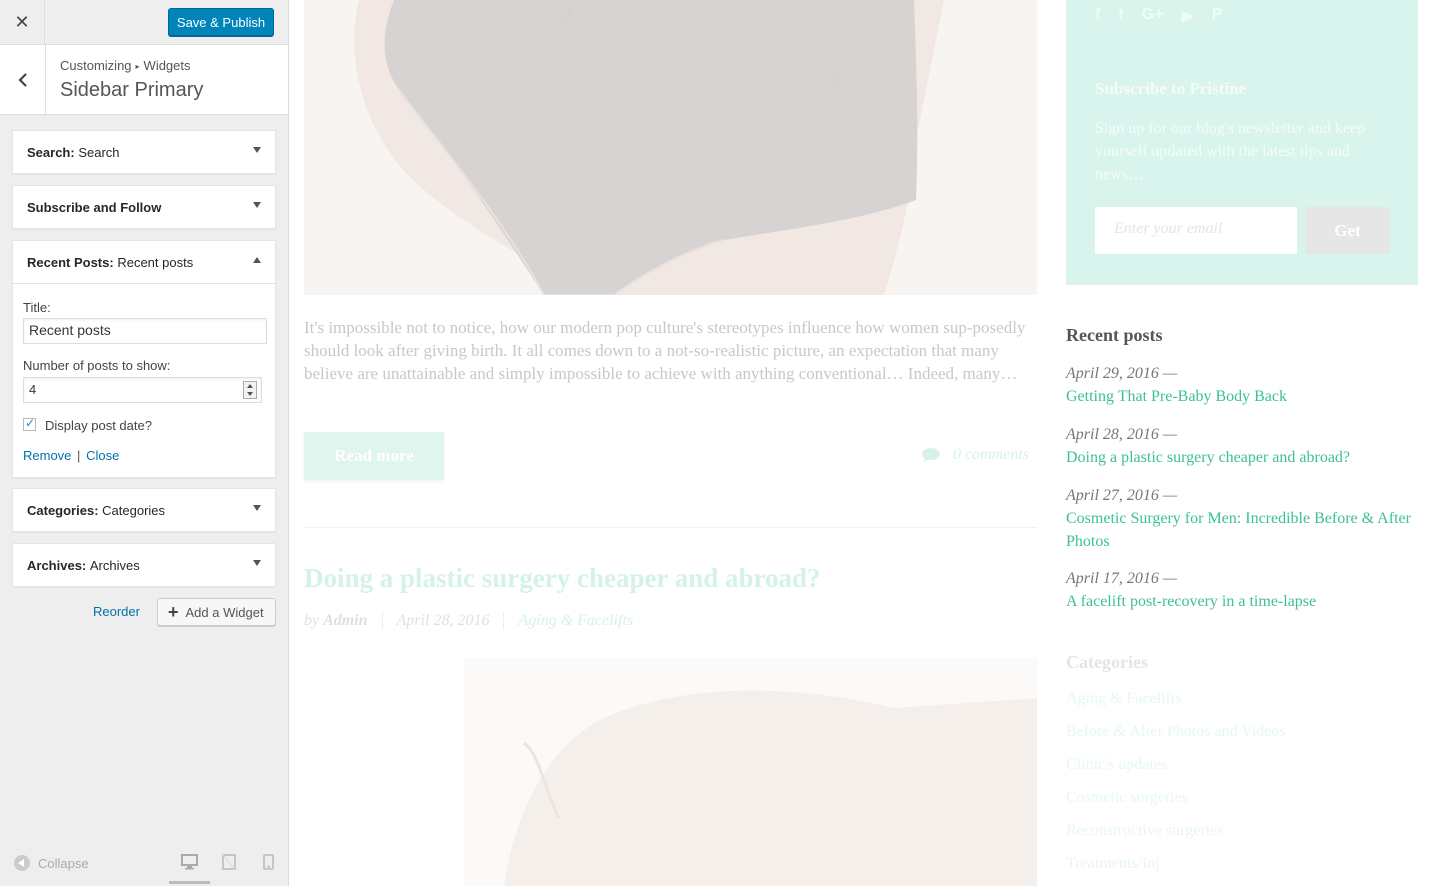 Image resolution: width=1433 pixels, height=886 pixels. What do you see at coordinates (29, 423) in the screenshot?
I see `display-date-checkbox` at bounding box center [29, 423].